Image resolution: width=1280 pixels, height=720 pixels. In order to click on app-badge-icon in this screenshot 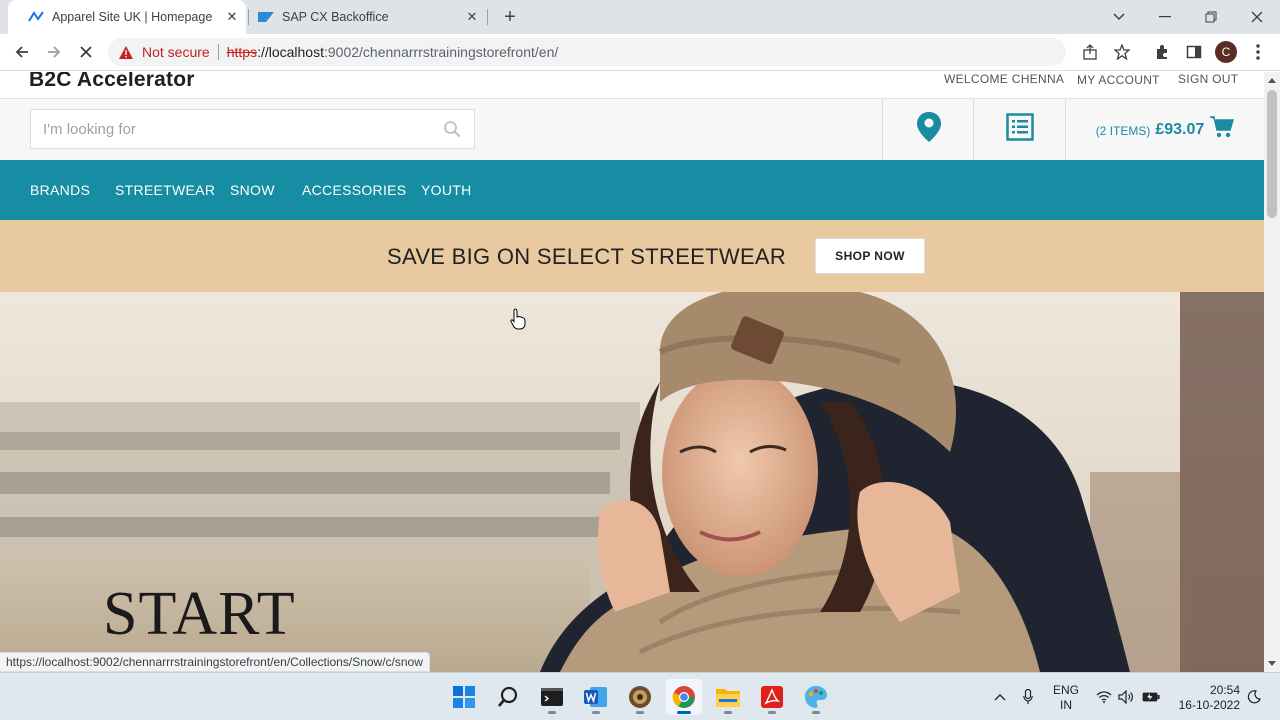, I will do `click(640, 697)`.